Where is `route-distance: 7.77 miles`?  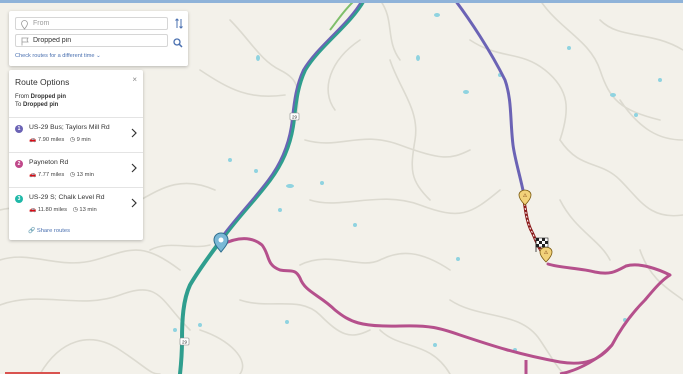 route-distance: 7.77 miles is located at coordinates (51, 175).